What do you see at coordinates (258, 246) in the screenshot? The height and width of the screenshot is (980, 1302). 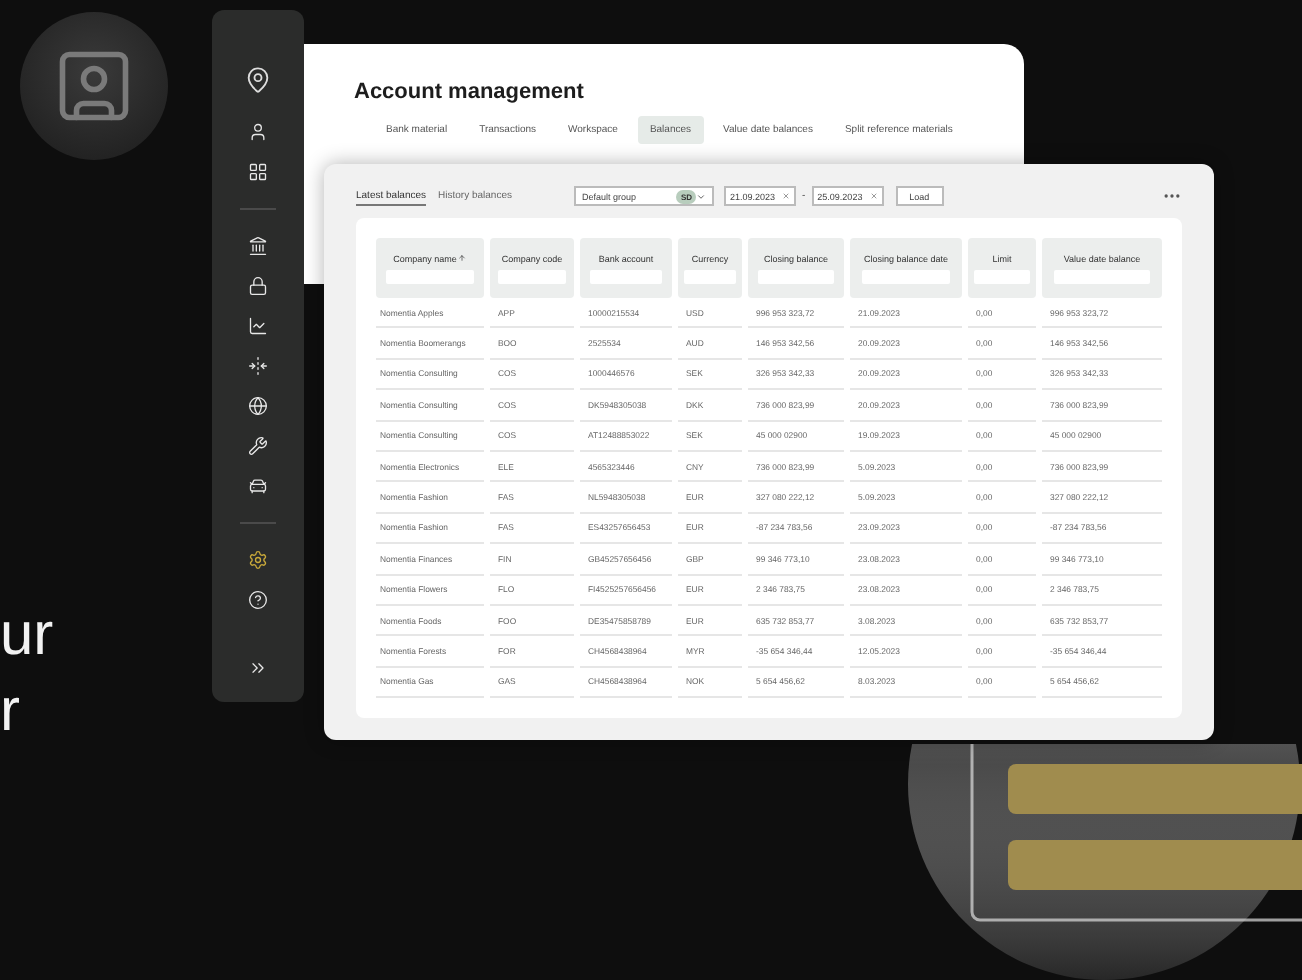 I see `bank-icon` at bounding box center [258, 246].